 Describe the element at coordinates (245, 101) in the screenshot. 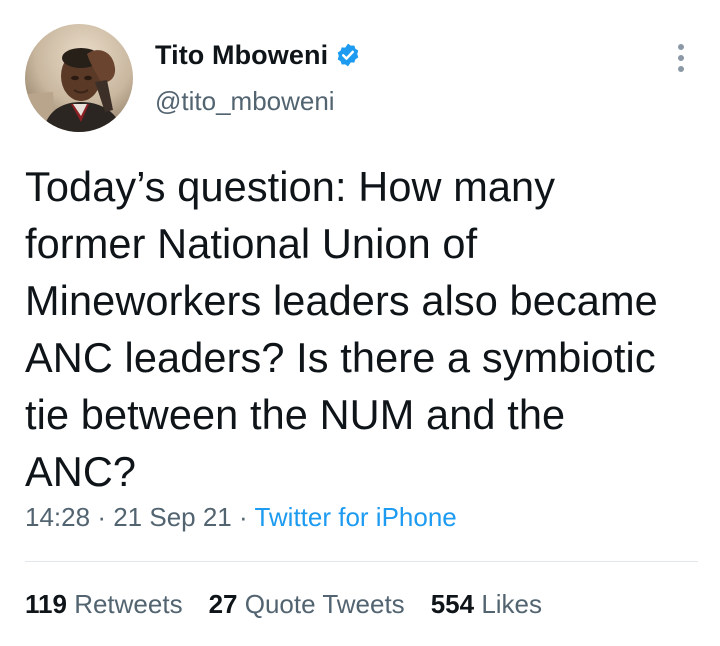

I see `author-handle: @tito_mboweni` at that location.